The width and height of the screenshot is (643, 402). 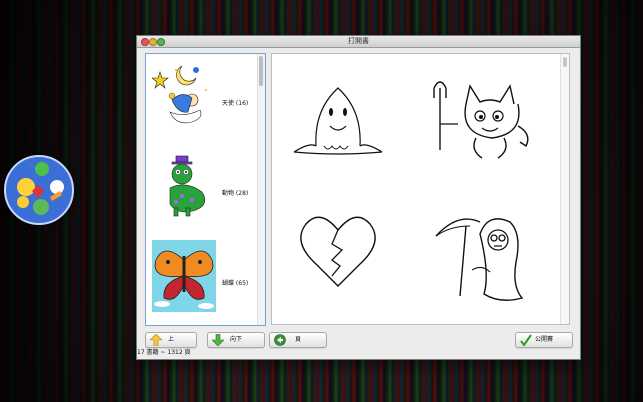 I want to click on app-icon, so click(x=39, y=190).